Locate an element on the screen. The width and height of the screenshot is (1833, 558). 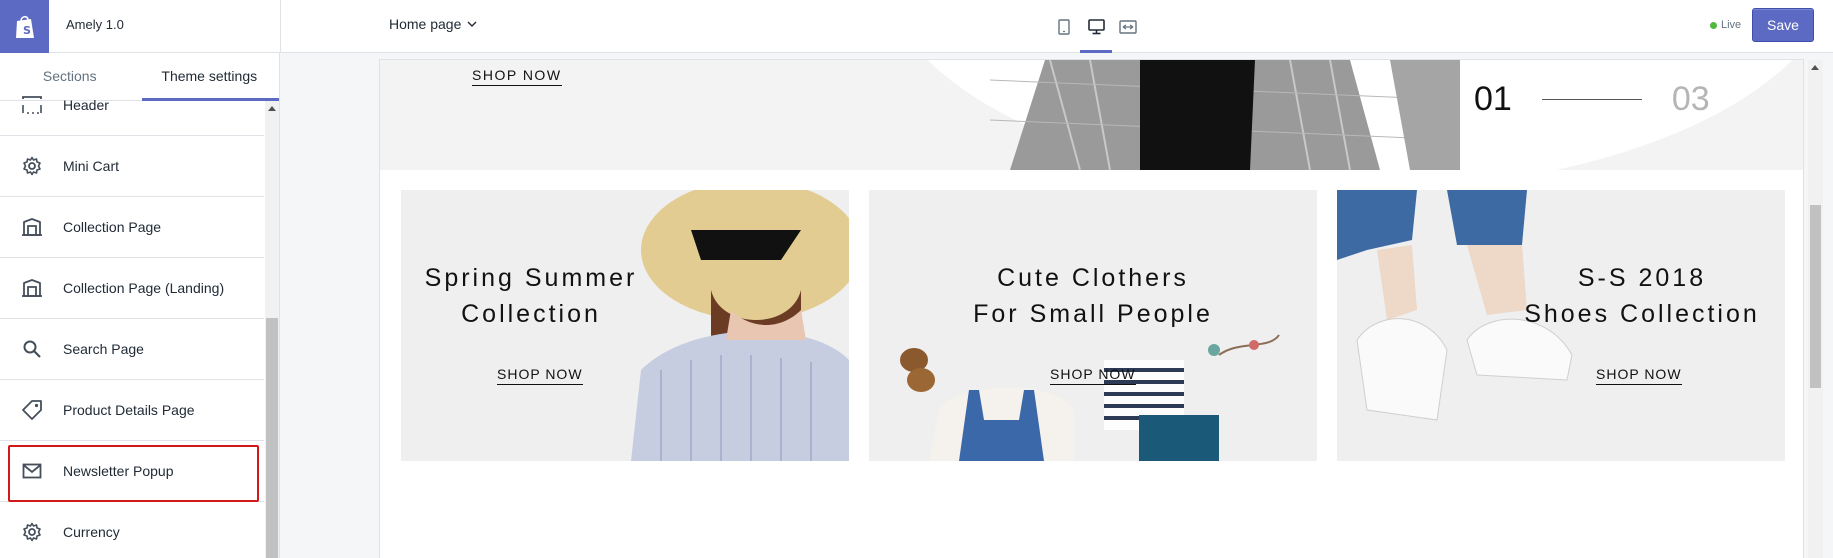
sidebar-item-collection-page-landing: Collection Page (Landing) is located at coordinates (132, 288).